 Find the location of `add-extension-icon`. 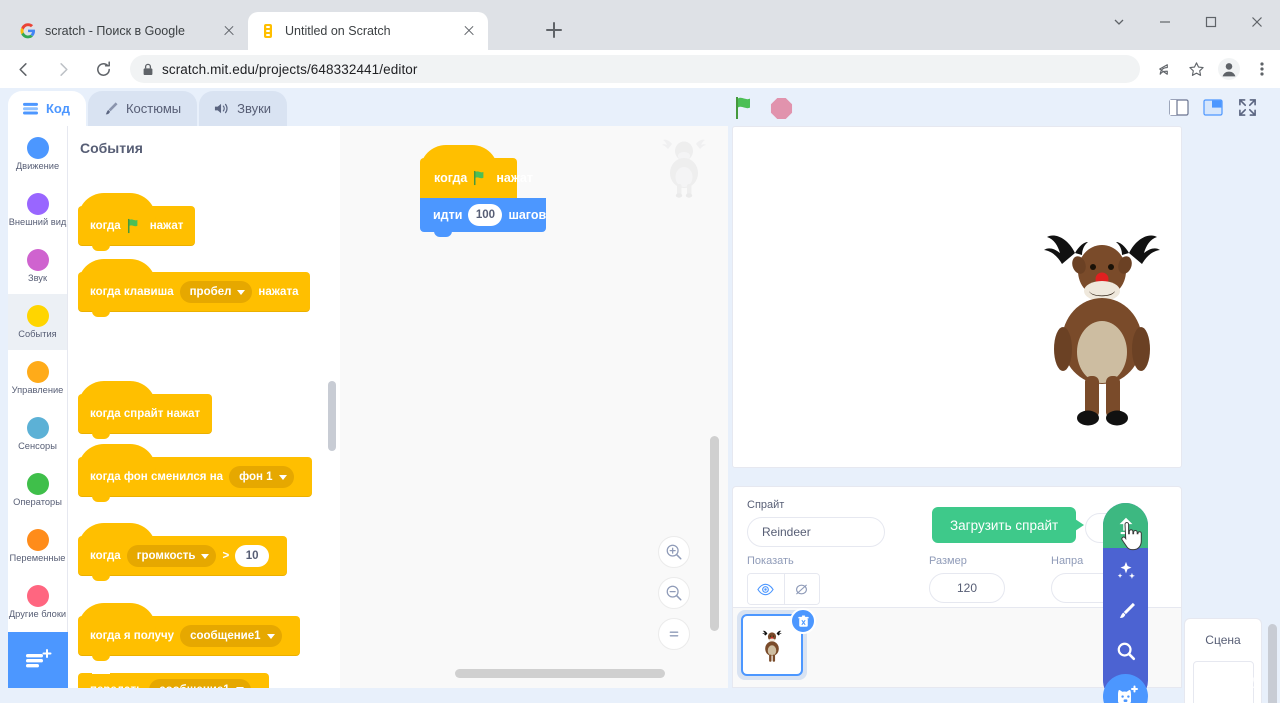

add-extension-icon is located at coordinates (38, 660).